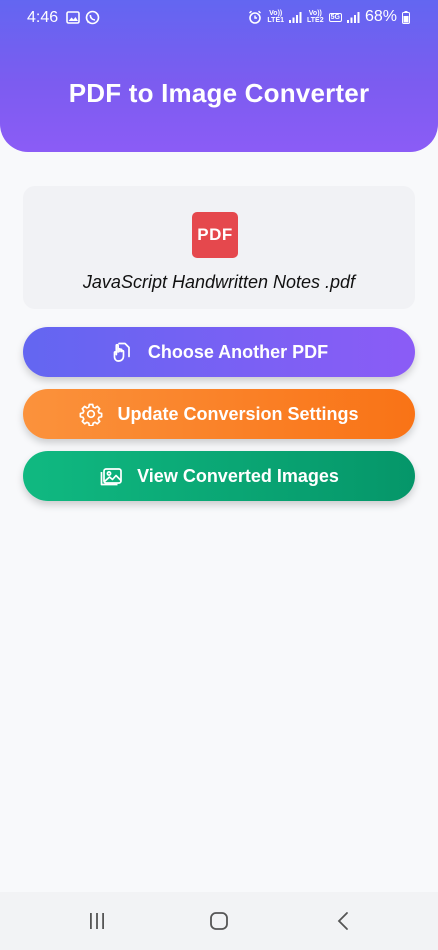 The width and height of the screenshot is (438, 950). What do you see at coordinates (121, 352) in the screenshot?
I see `hand-pointer-file-icon` at bounding box center [121, 352].